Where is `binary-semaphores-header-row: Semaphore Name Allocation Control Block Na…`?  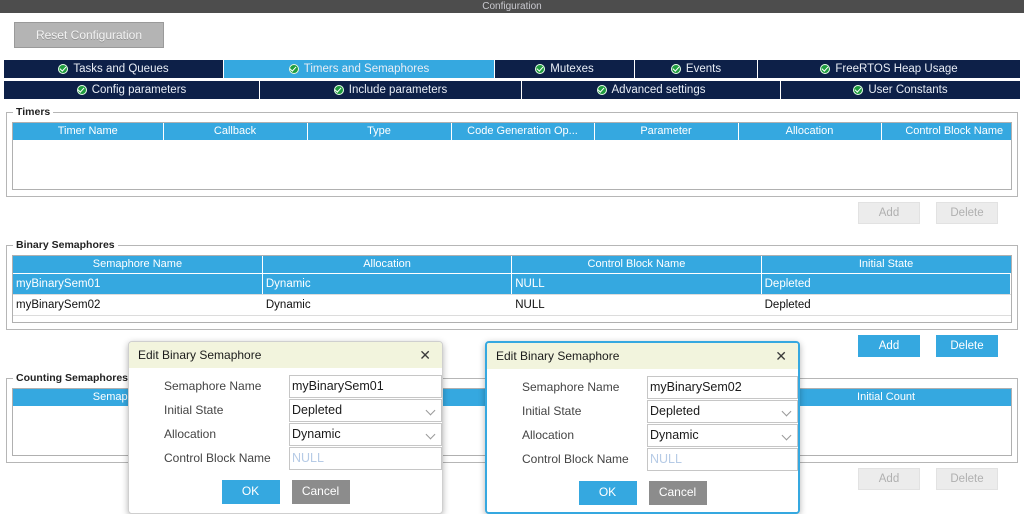 binary-semaphores-header-row: Semaphore Name Allocation Control Block Na… is located at coordinates (512, 265).